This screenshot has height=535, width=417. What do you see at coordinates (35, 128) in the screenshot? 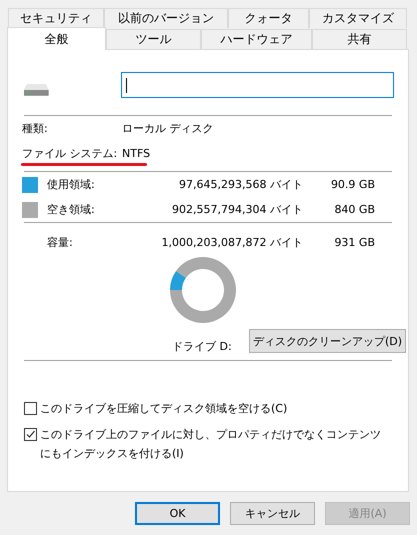
I see `field-label: 種類:` at bounding box center [35, 128].